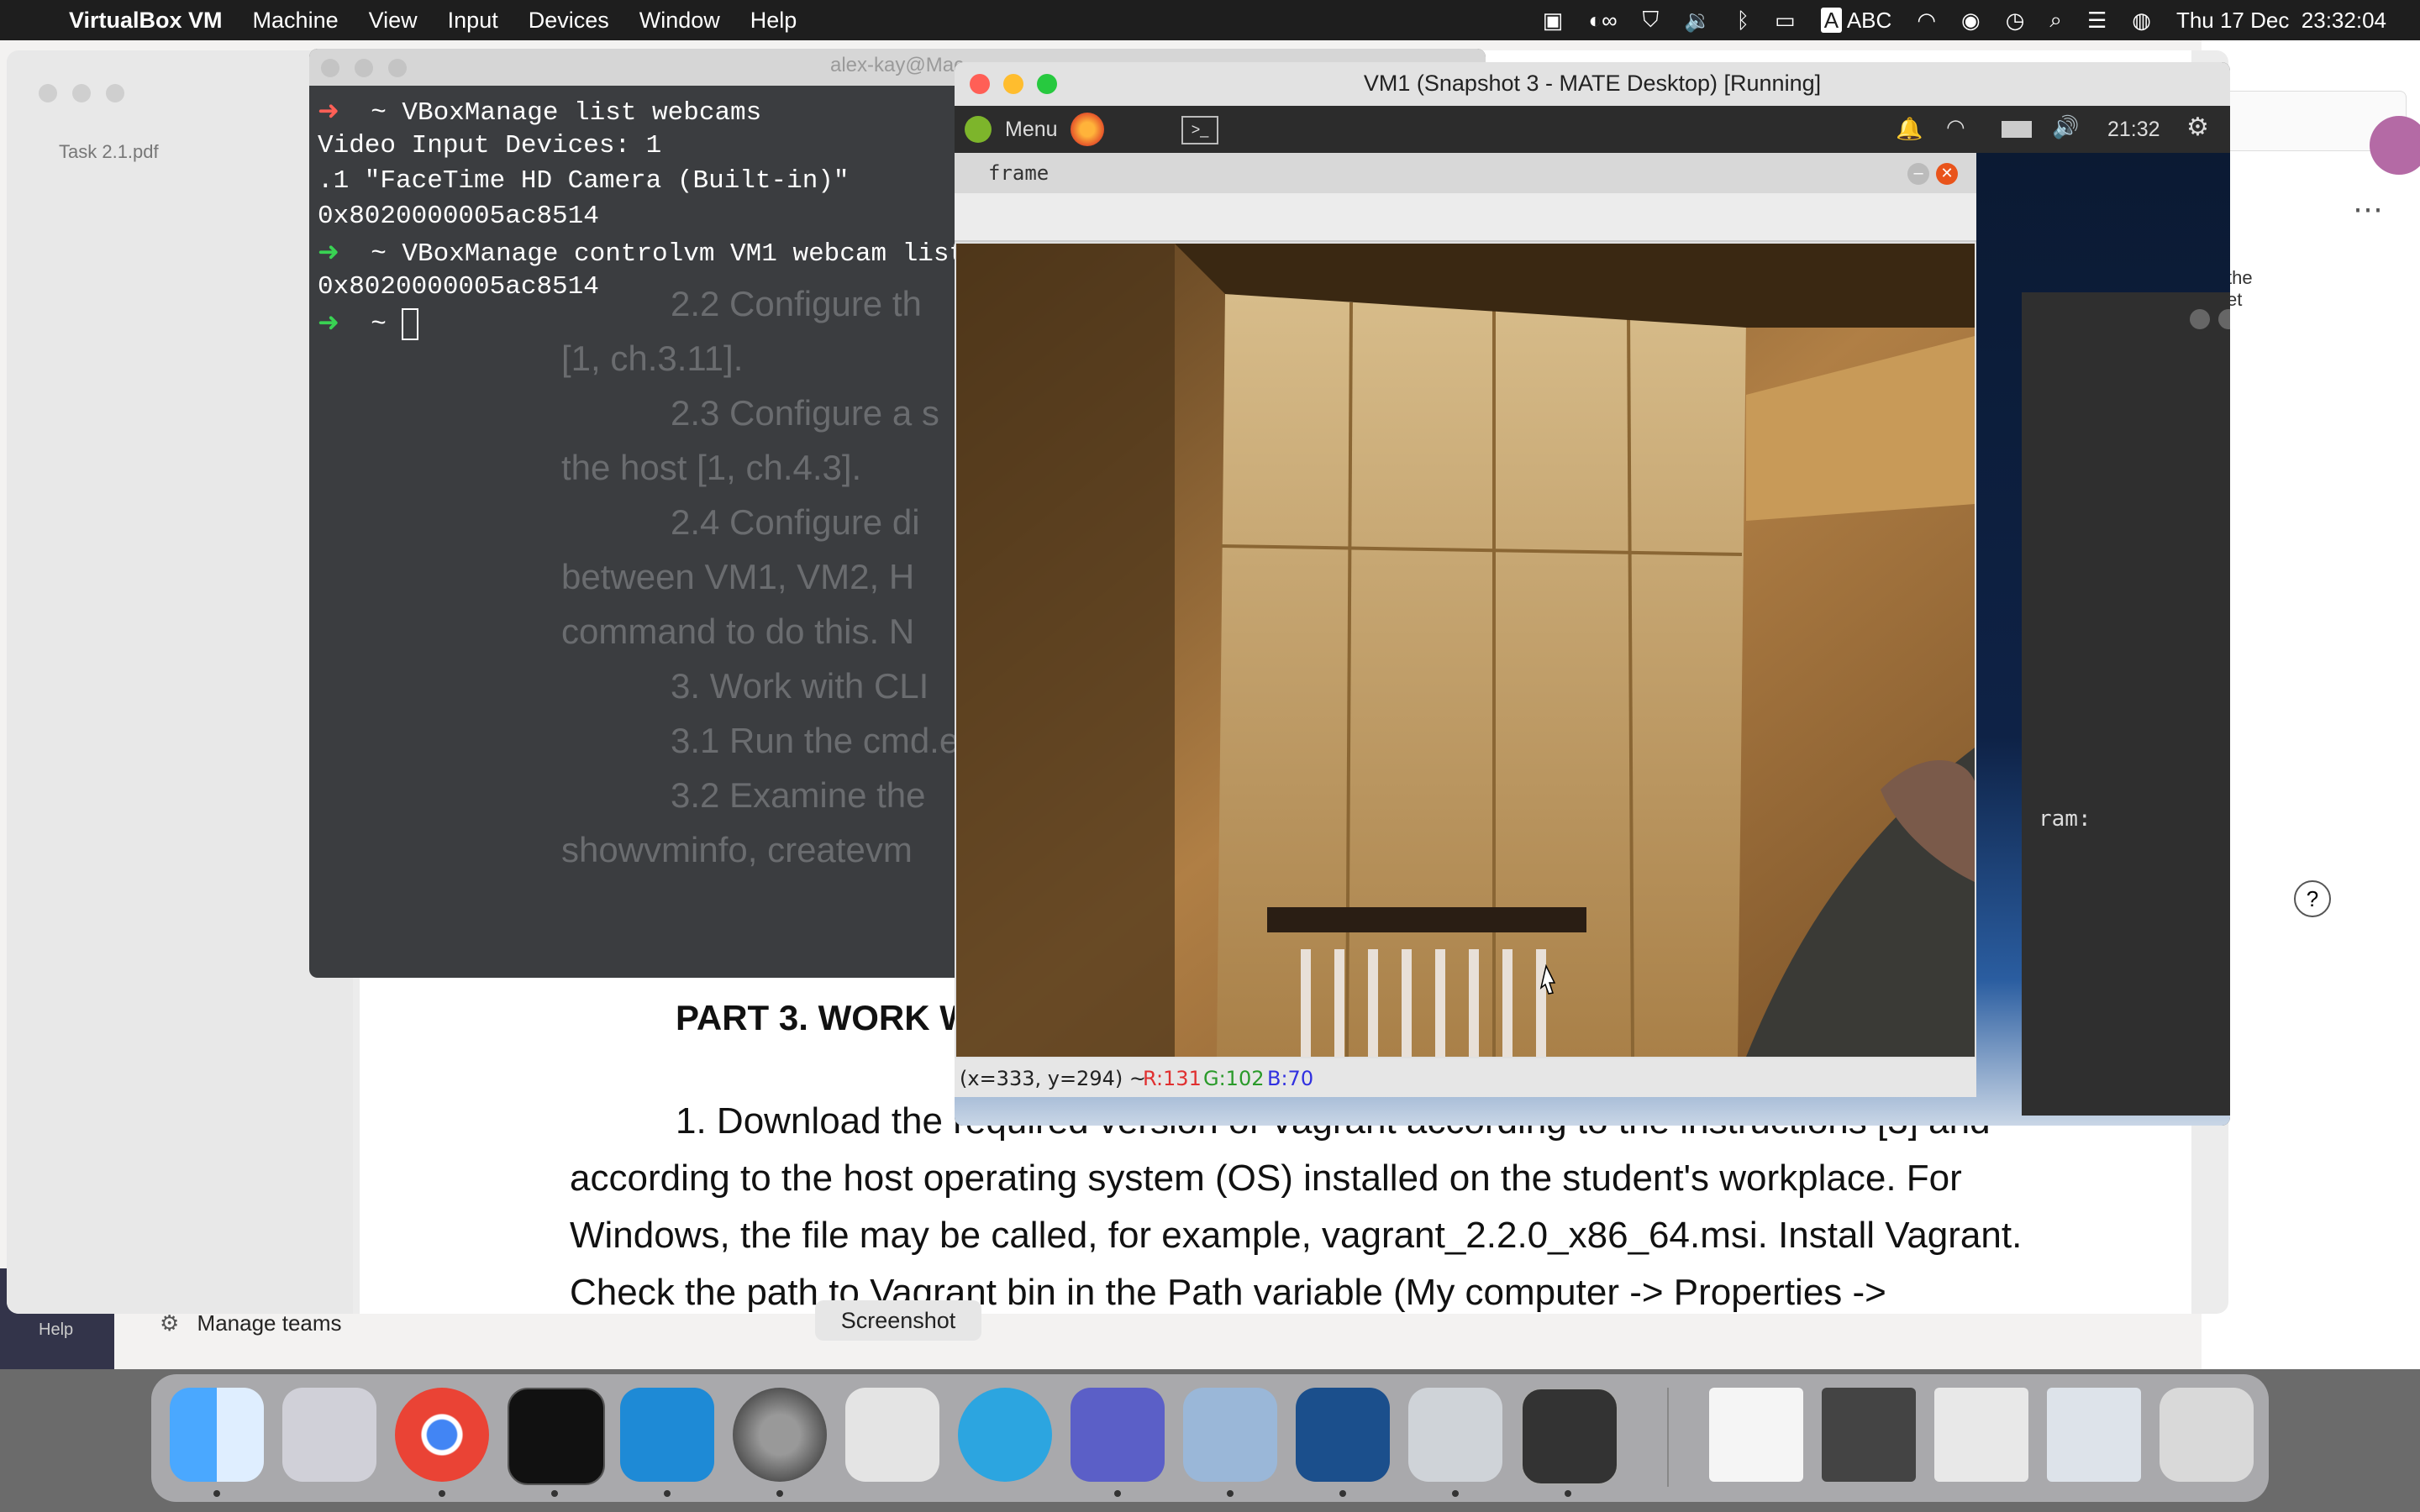  I want to click on mate-menu-label: Menu, so click(1031, 130).